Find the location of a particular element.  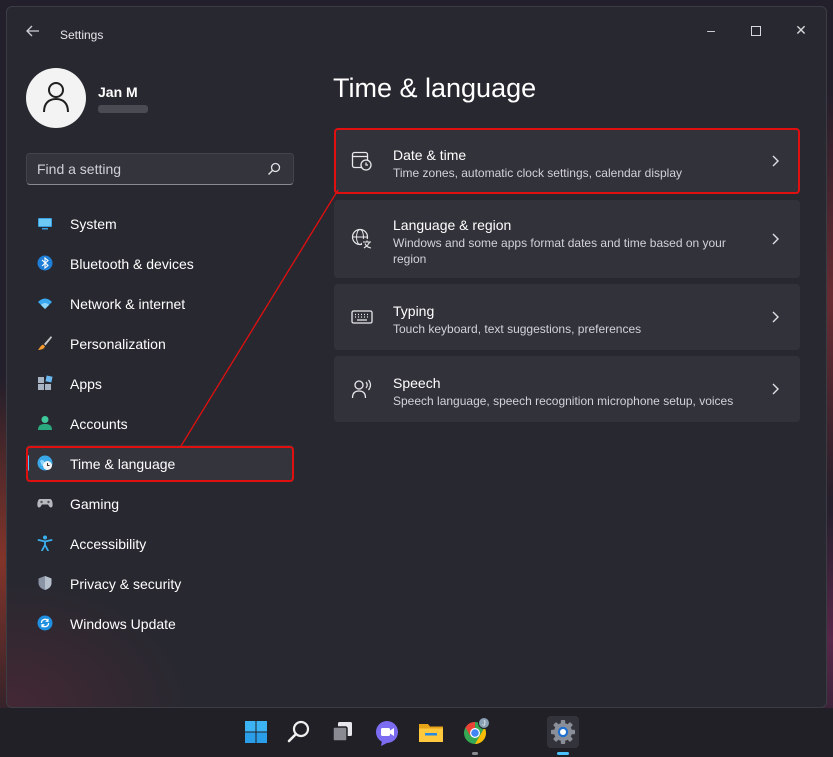

sidebar-item-label: Accounts is located at coordinates (99, 424).